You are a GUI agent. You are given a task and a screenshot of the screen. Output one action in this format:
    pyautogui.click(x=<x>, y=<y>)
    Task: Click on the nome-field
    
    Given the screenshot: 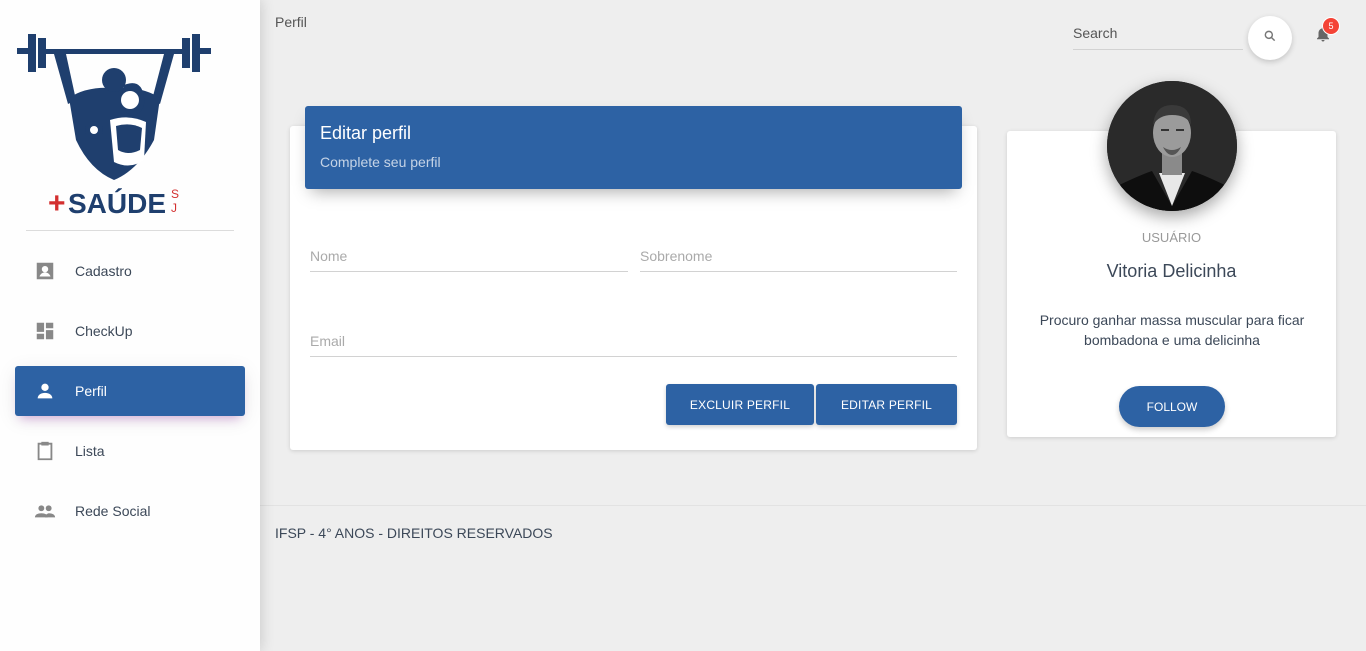 What is the action you would take?
    pyautogui.click(x=469, y=254)
    